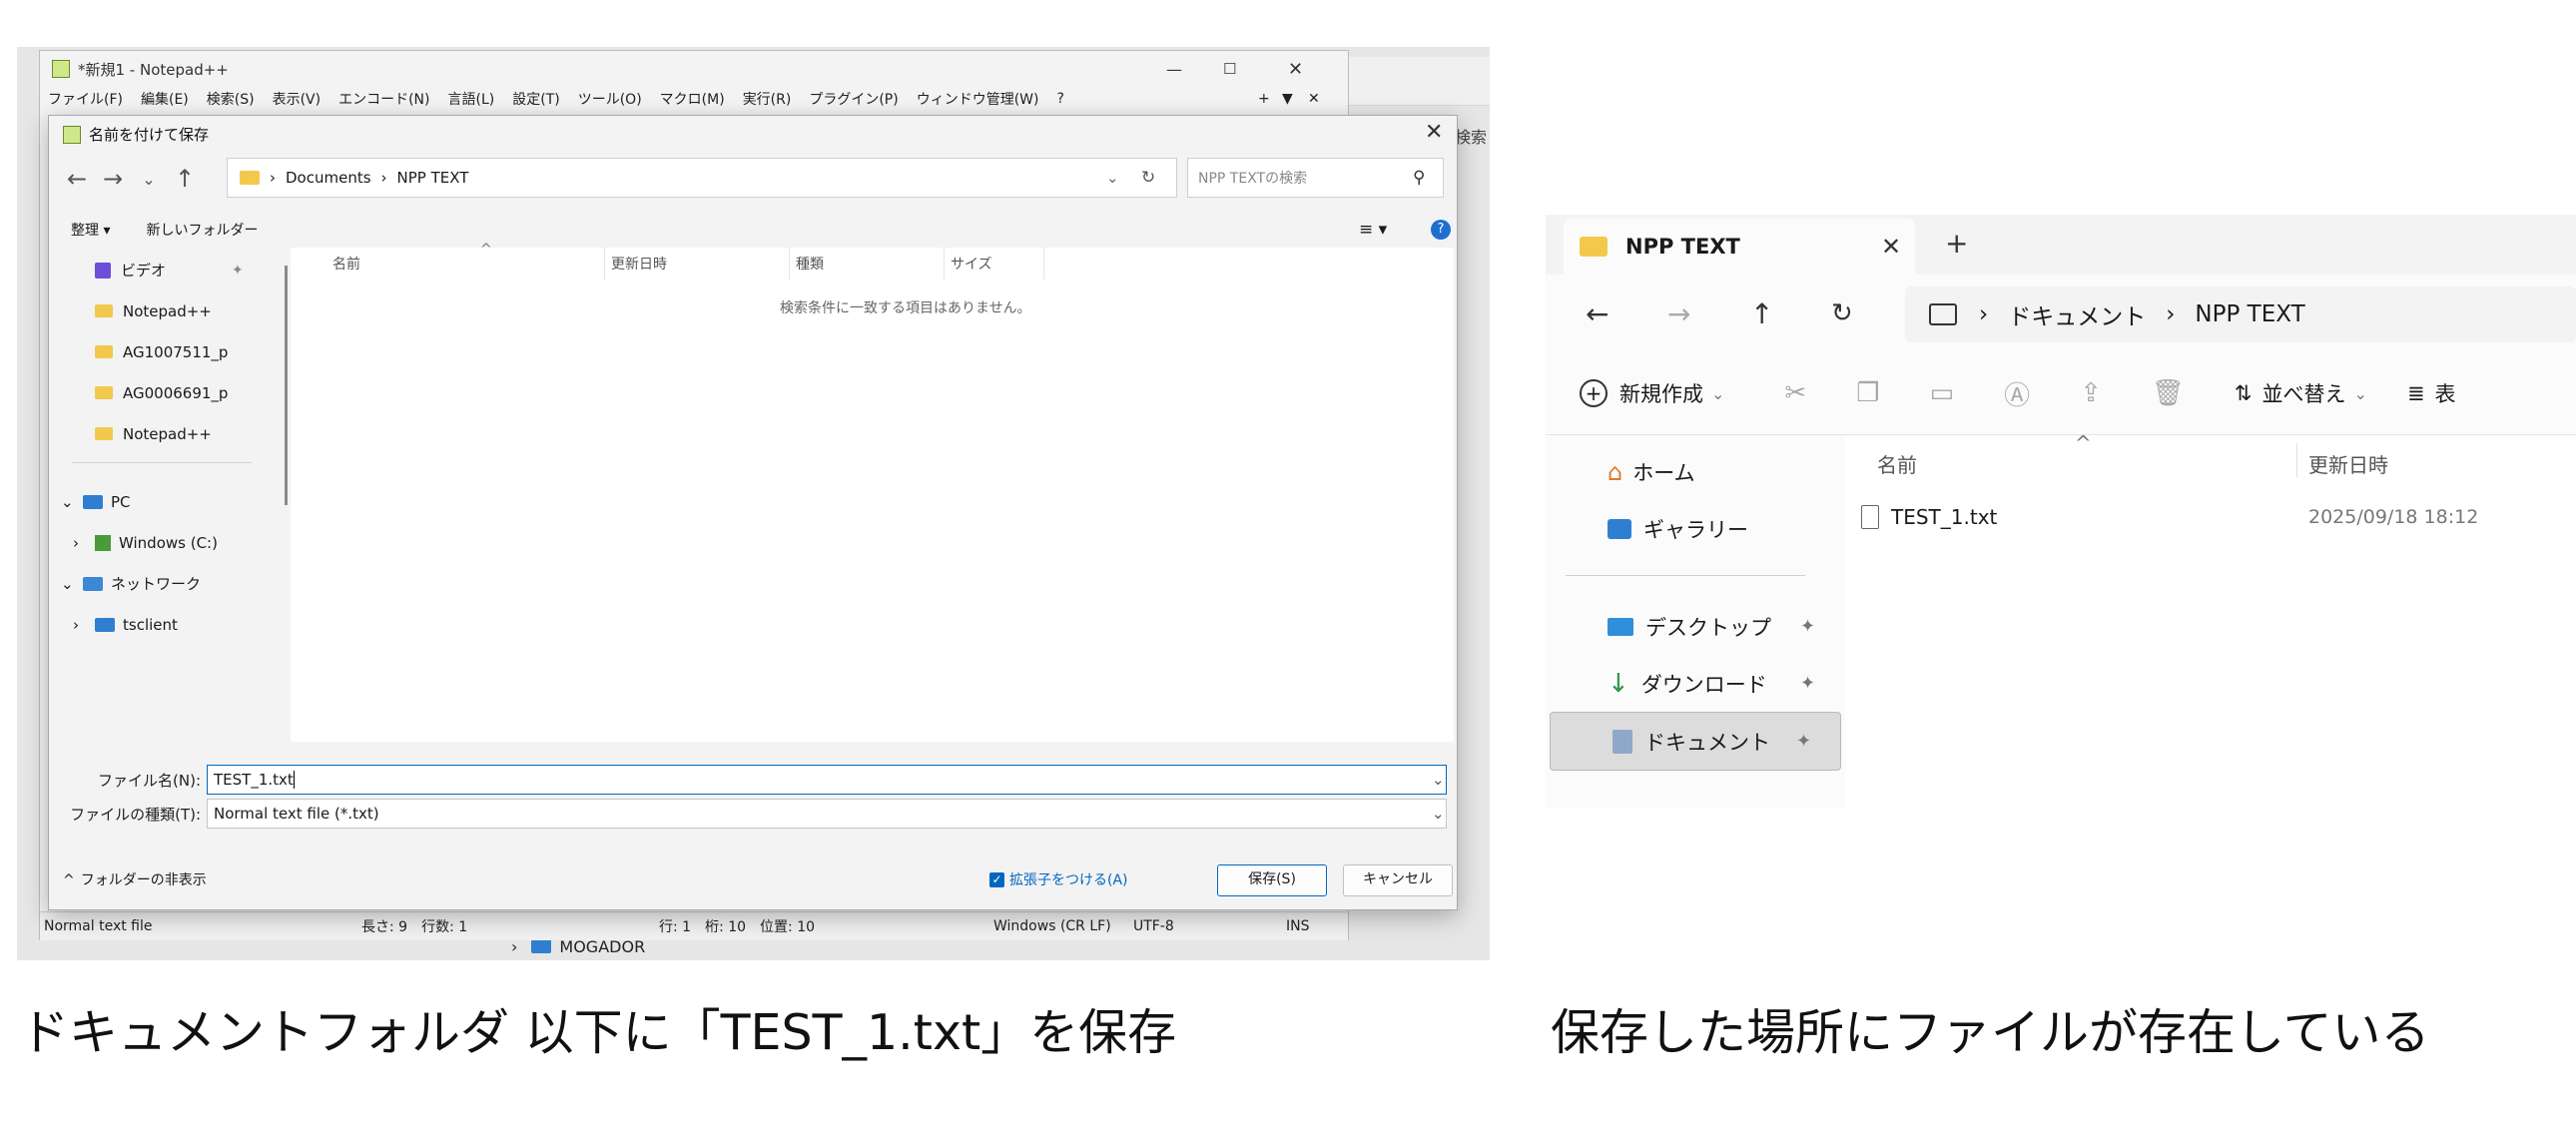  I want to click on delete-icon: 🗑, so click(2168, 393).